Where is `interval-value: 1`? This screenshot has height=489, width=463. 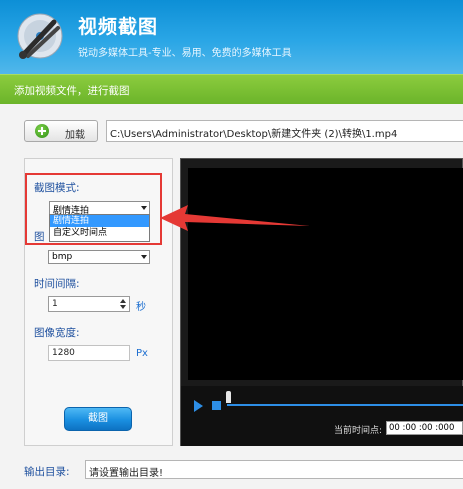 interval-value: 1 is located at coordinates (55, 304).